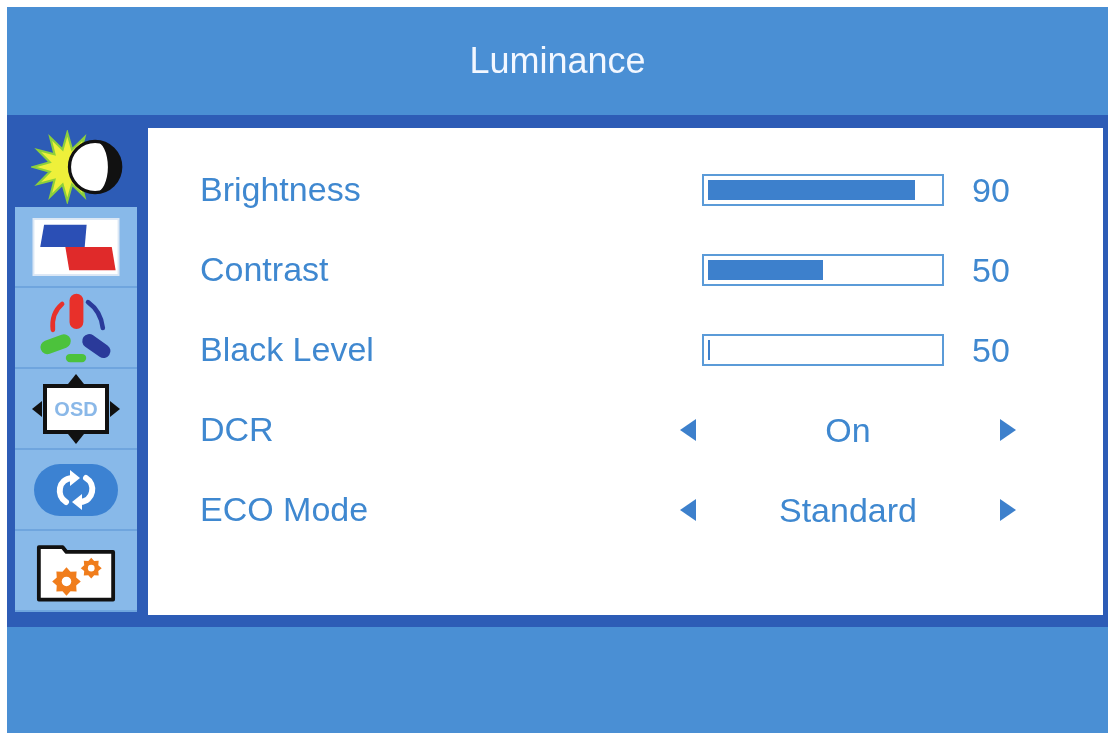  I want to click on setting-label: Brightness, so click(280, 189).